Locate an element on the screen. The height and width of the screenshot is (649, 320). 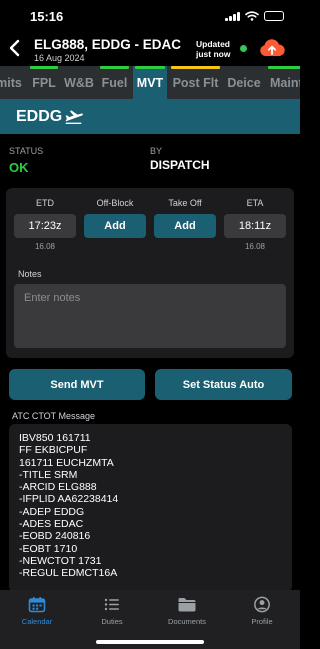
ctot-label: ATC CTOT Message is located at coordinates (54, 416).